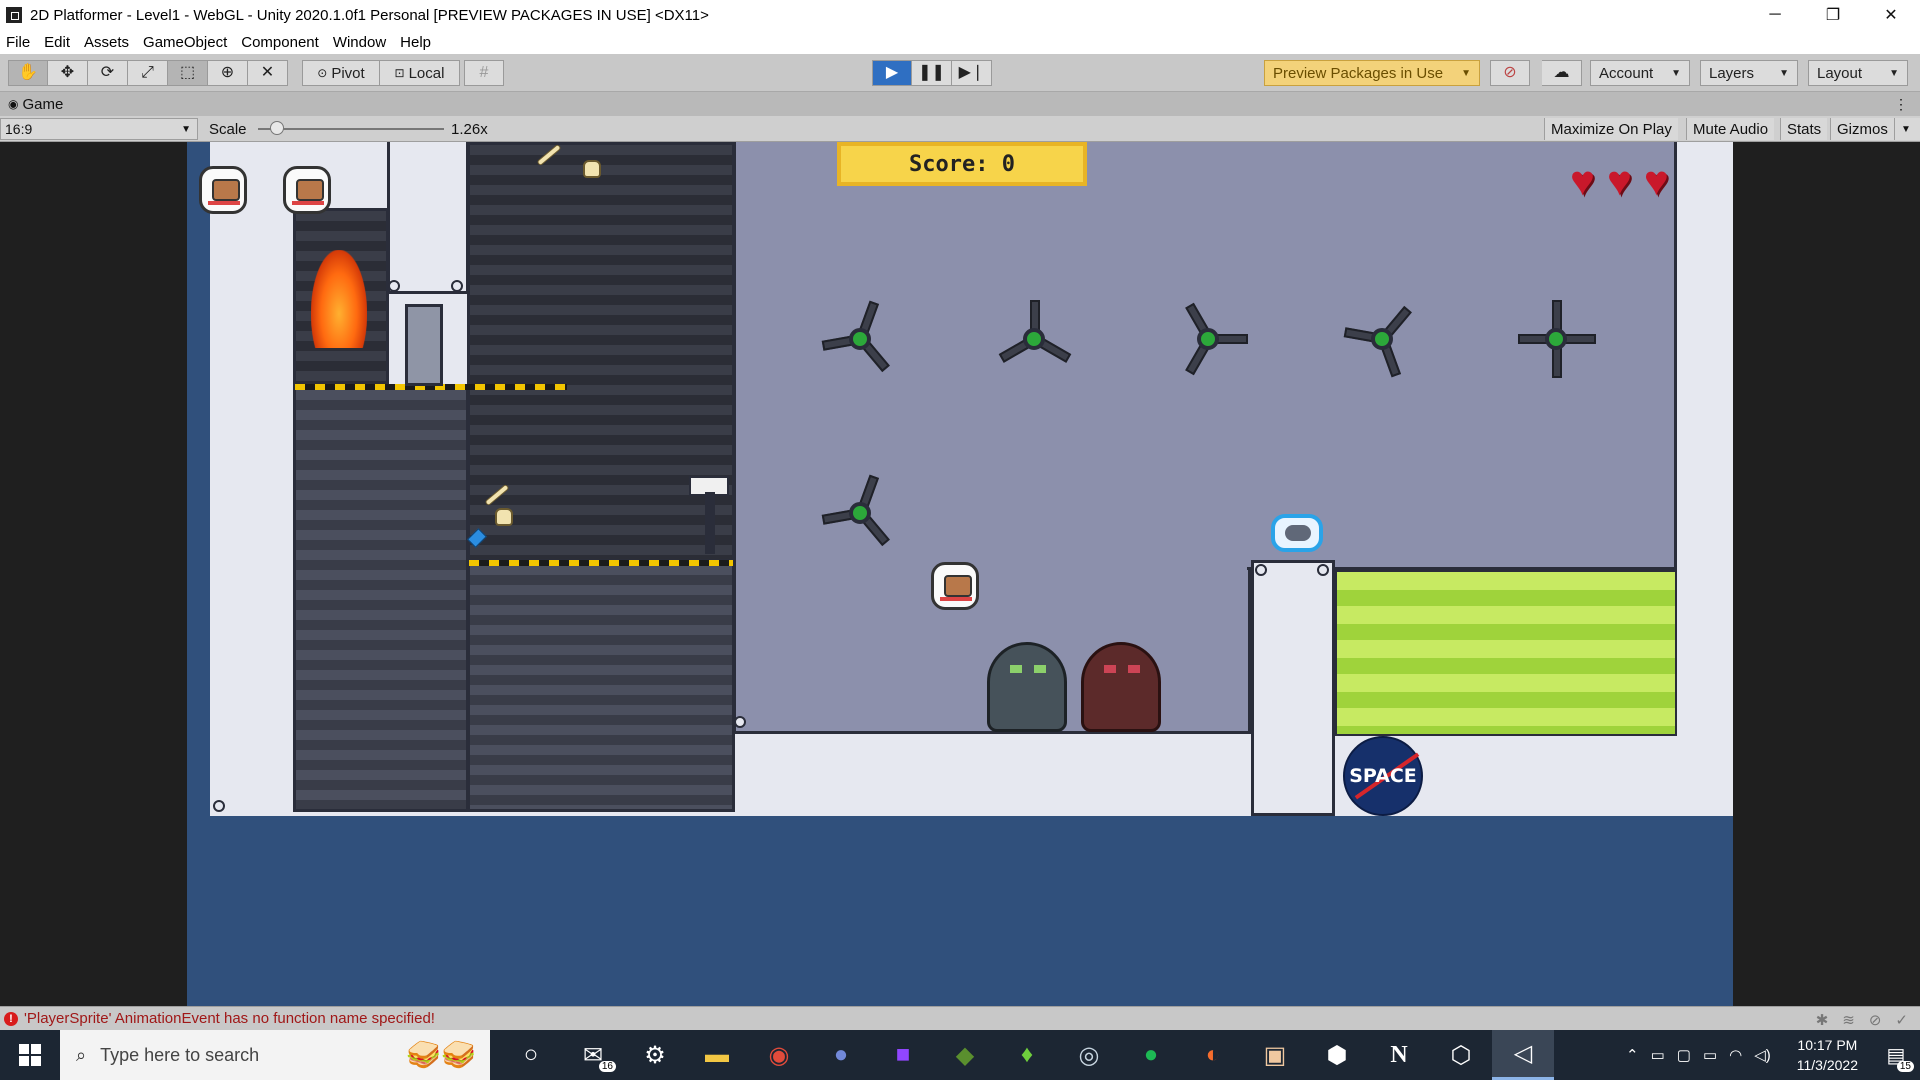 This screenshot has width=1920, height=1080. I want to click on menu-assets: Assets, so click(106, 42).